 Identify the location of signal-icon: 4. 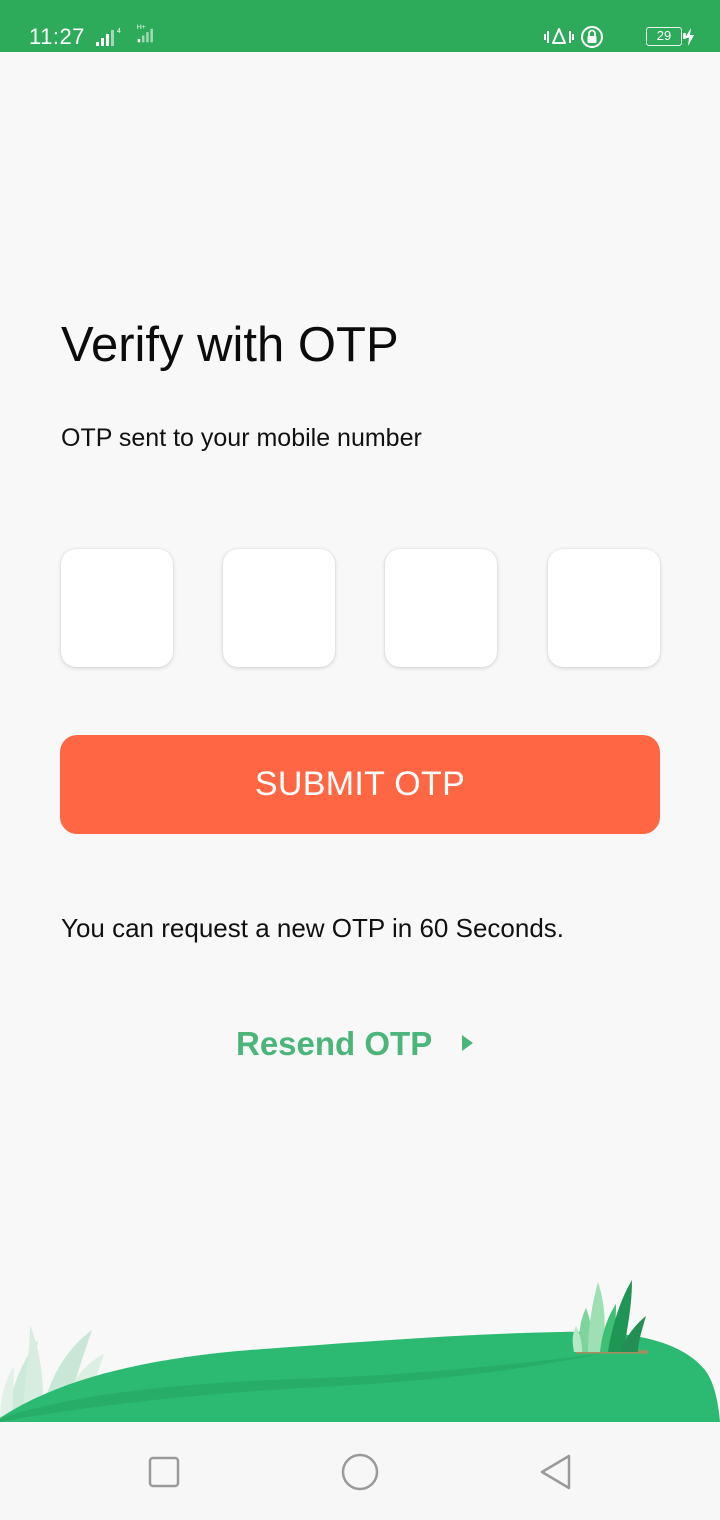
(108, 37).